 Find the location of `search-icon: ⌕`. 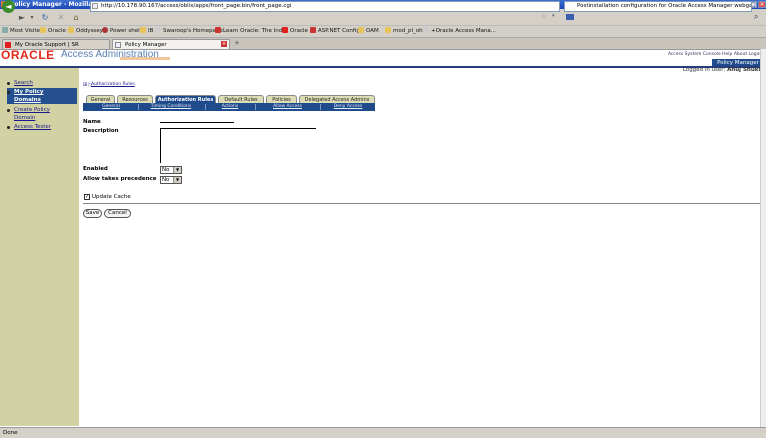

search-icon: ⌕ is located at coordinates (756, 17).